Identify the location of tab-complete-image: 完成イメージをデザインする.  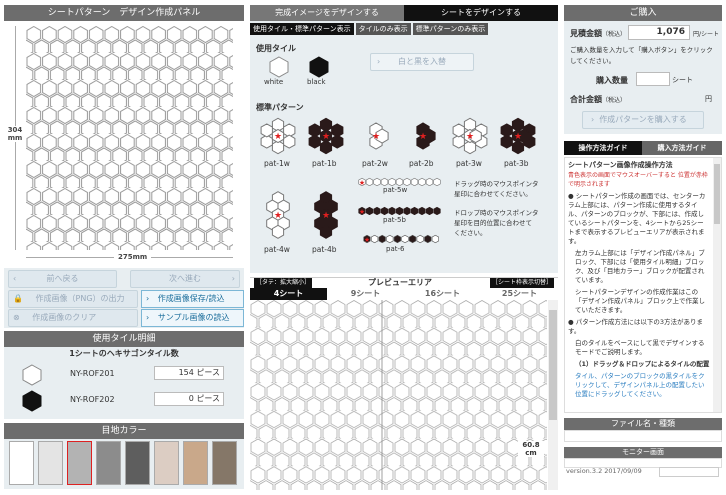
(327, 13).